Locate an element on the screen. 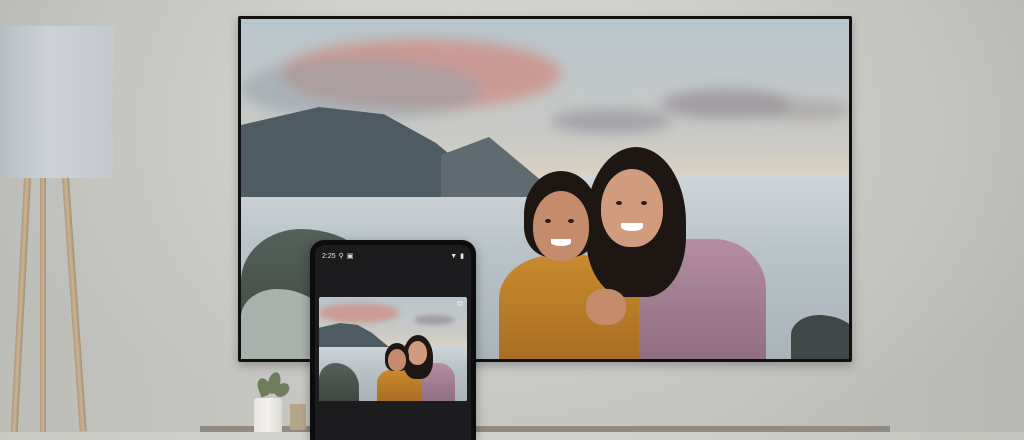 This screenshot has width=1024, height=440. smartphone: 2:25 ⚲ ▣ ▼ ▮ ⧉ is located at coordinates (393, 340).